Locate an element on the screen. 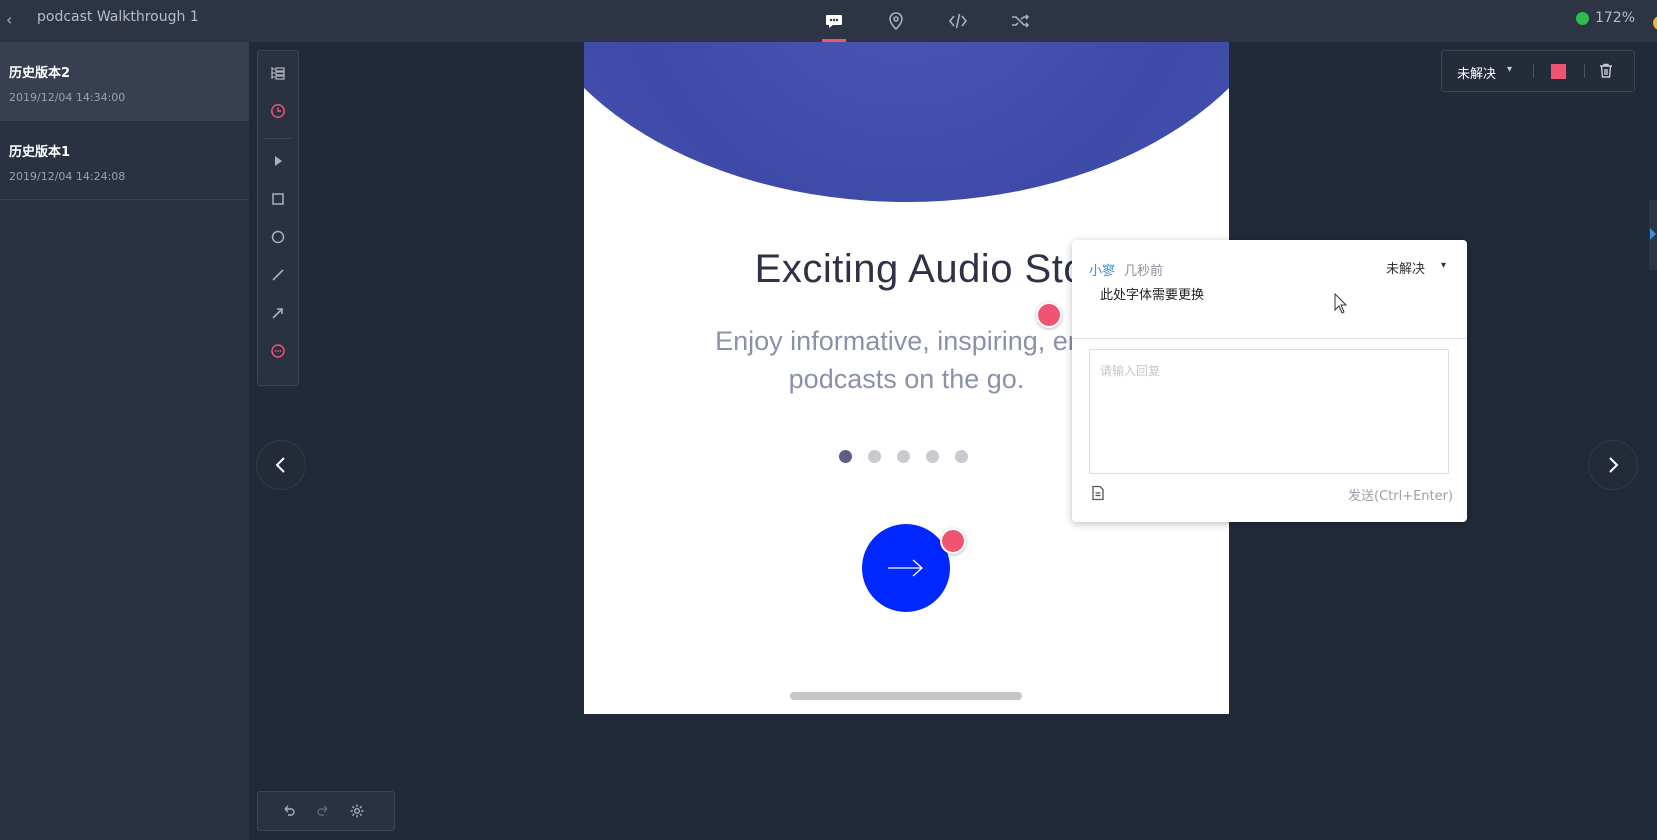 This screenshot has height=840, width=1657. home-indicator is located at coordinates (906, 696).